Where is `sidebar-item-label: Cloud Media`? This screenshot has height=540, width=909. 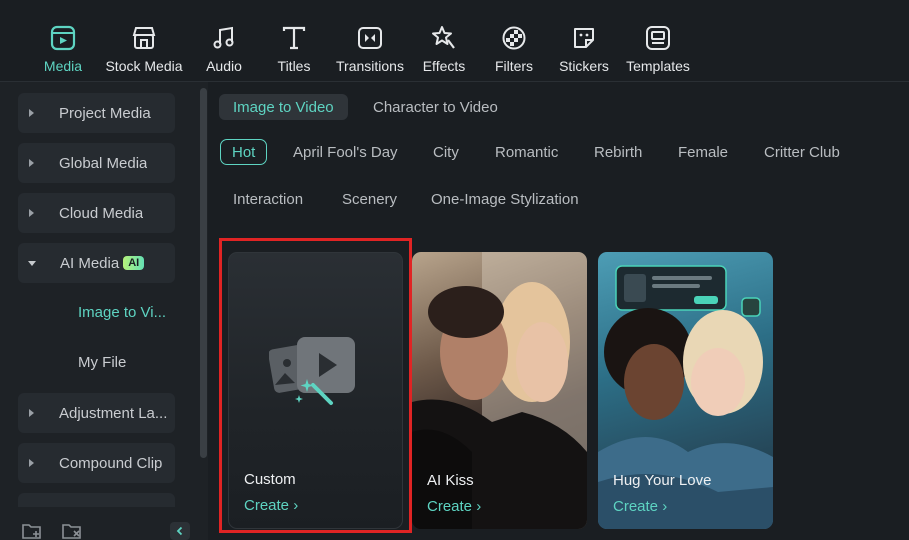 sidebar-item-label: Cloud Media is located at coordinates (101, 213).